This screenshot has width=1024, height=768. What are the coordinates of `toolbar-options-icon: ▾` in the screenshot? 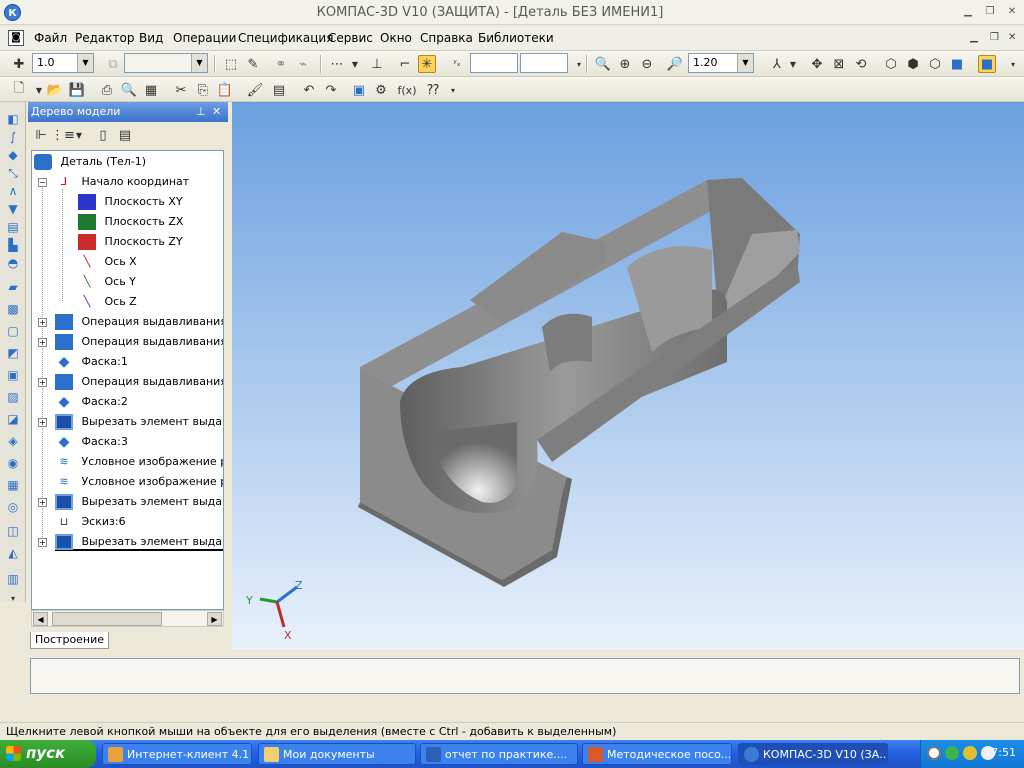 It's located at (1013, 64).